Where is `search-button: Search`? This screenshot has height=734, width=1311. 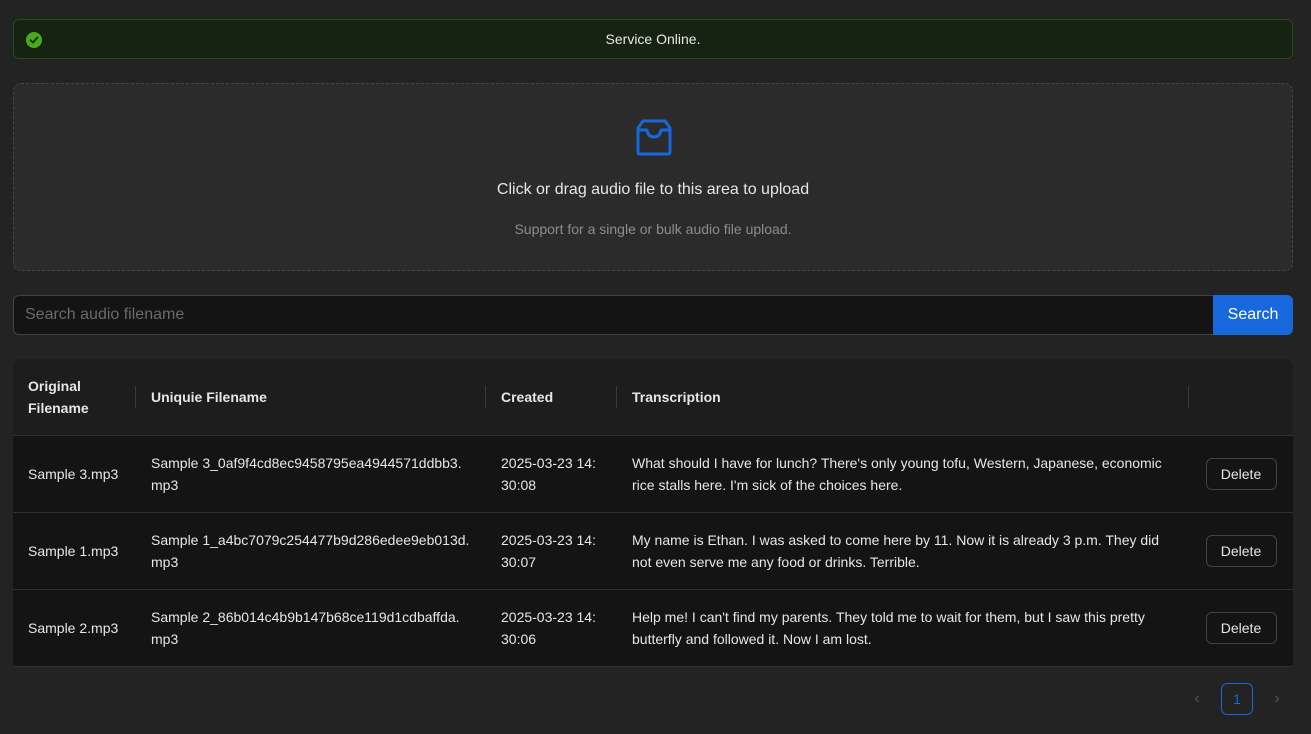
search-button: Search is located at coordinates (1253, 315).